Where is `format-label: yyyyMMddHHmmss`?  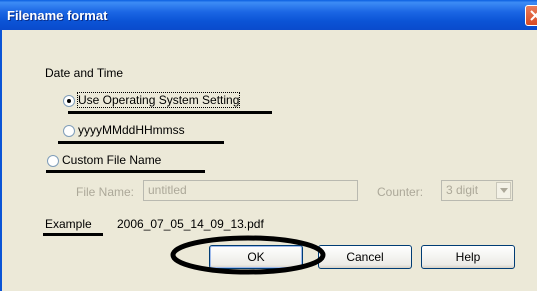
format-label: yyyyMMddHHmmss is located at coordinates (131, 130).